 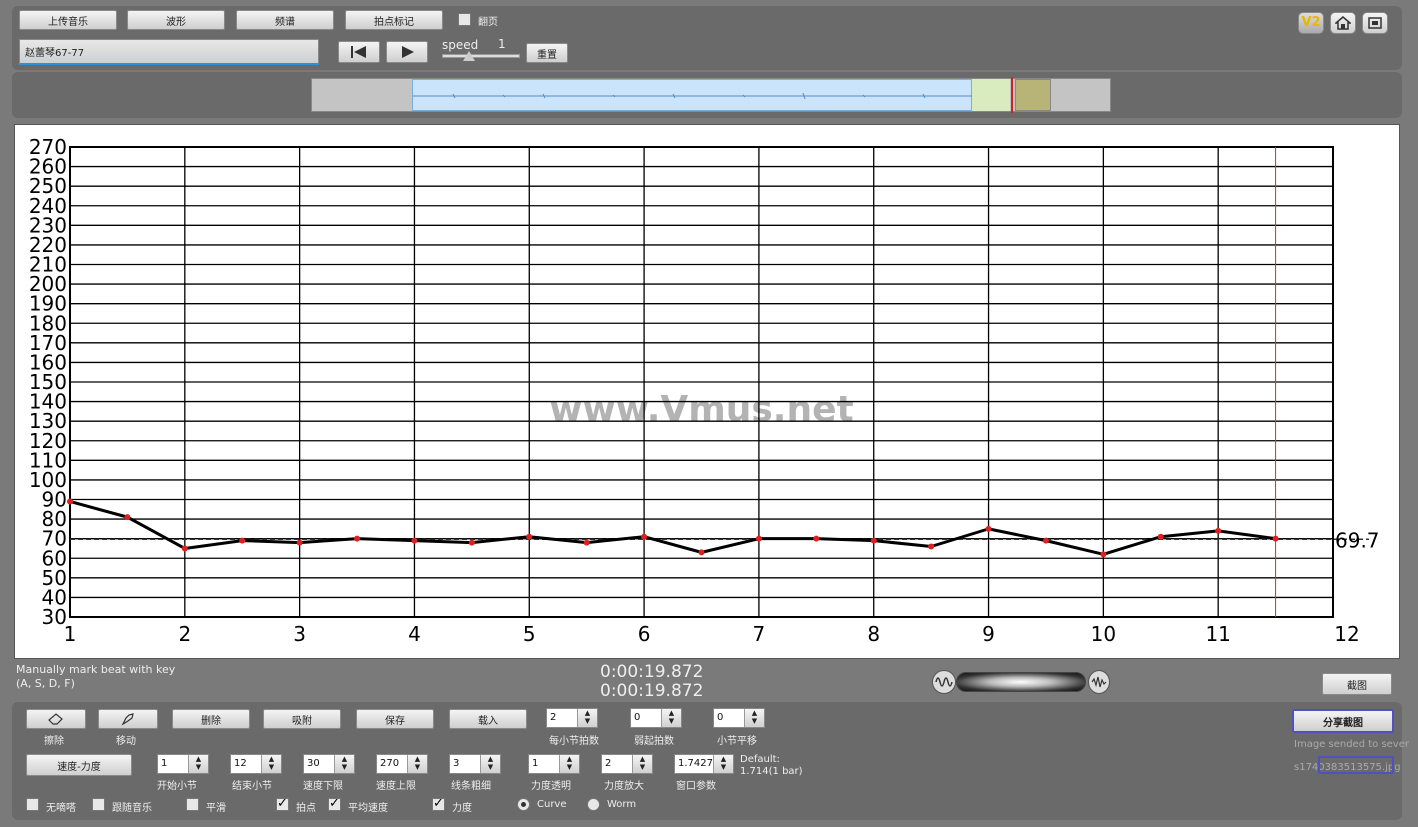 I want to click on erase-button, so click(x=56, y=719).